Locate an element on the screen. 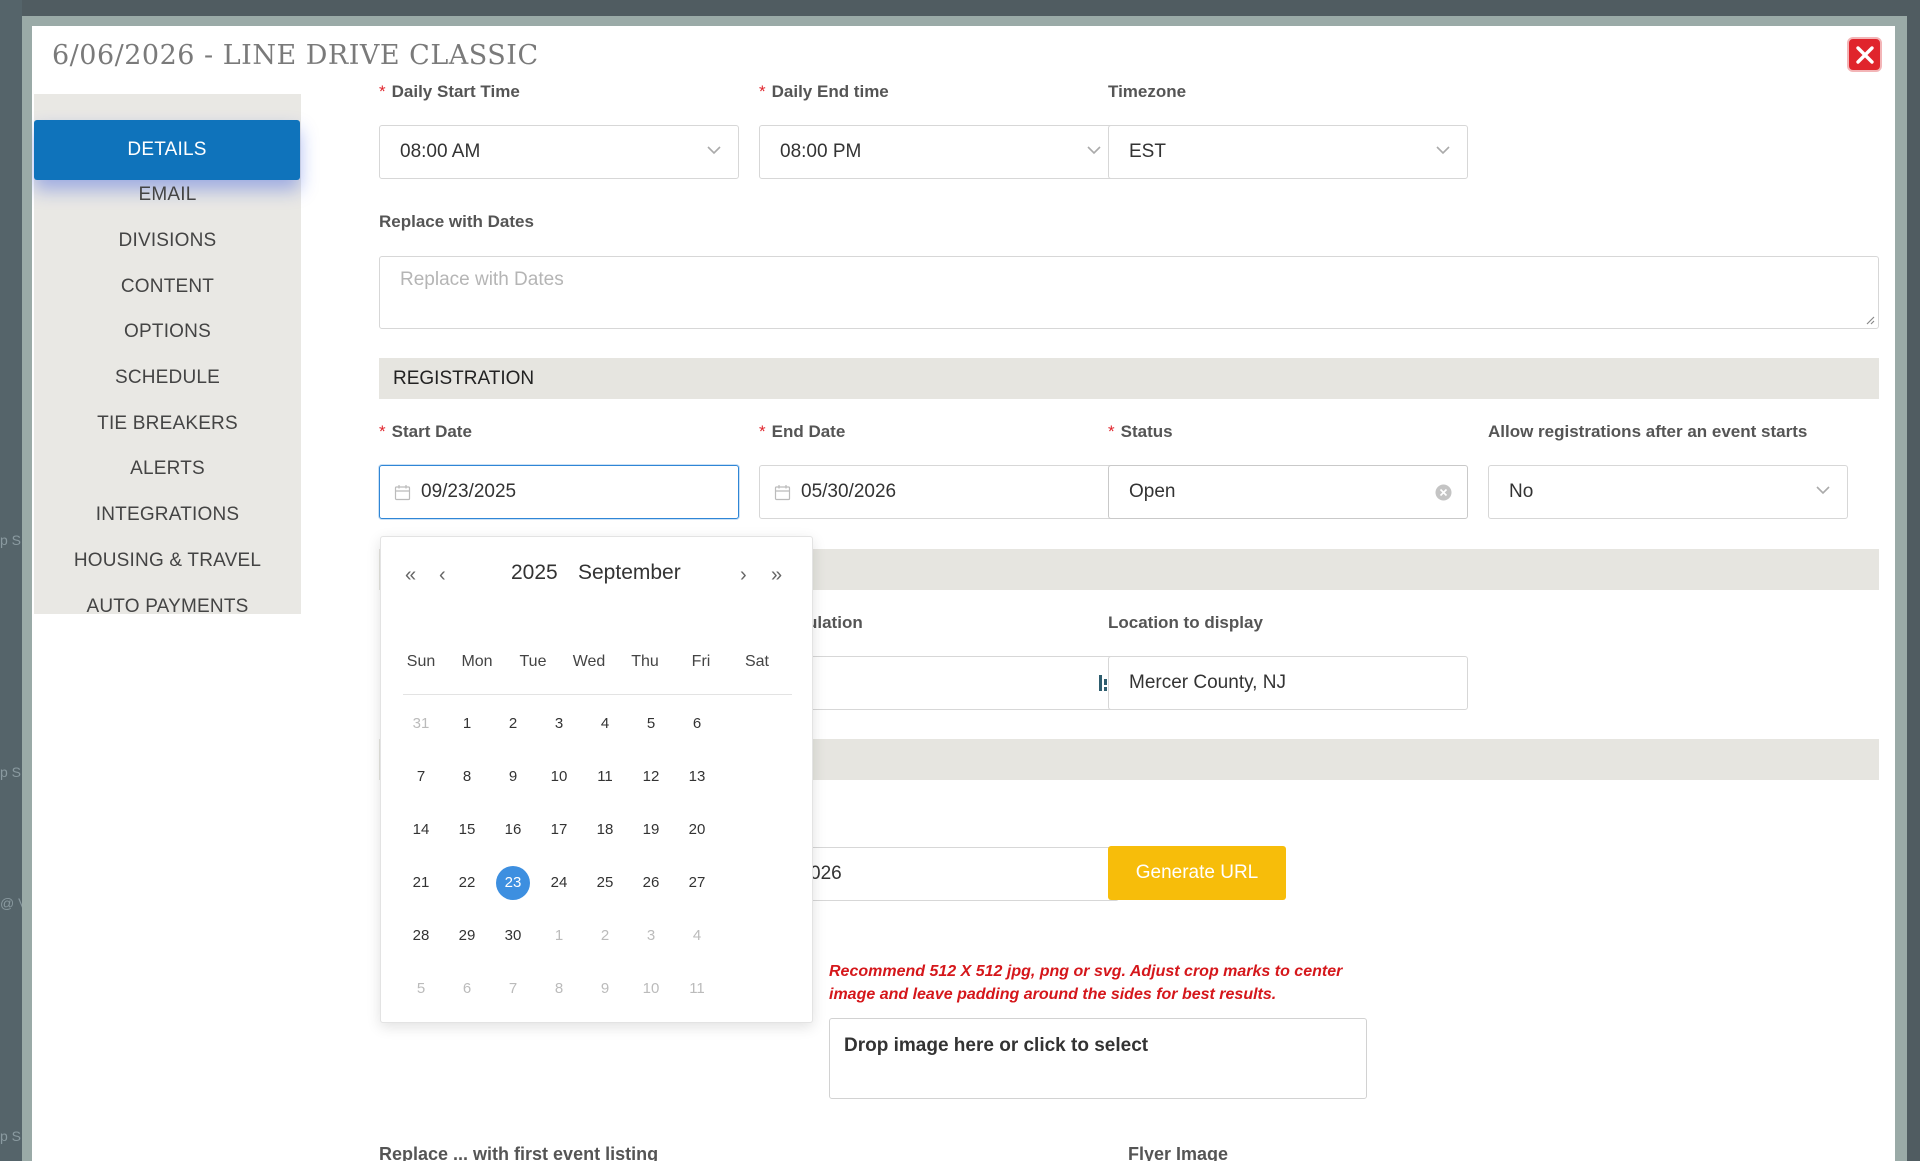  calendar-day: 16 is located at coordinates (513, 830).